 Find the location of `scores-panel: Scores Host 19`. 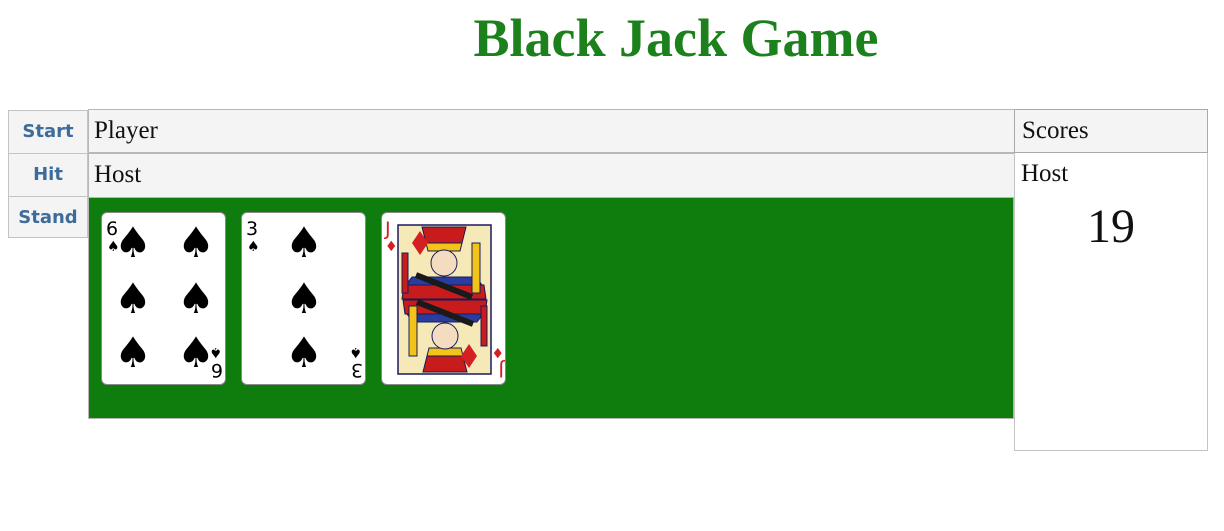

scores-panel: Scores Host 19 is located at coordinates (1111, 280).